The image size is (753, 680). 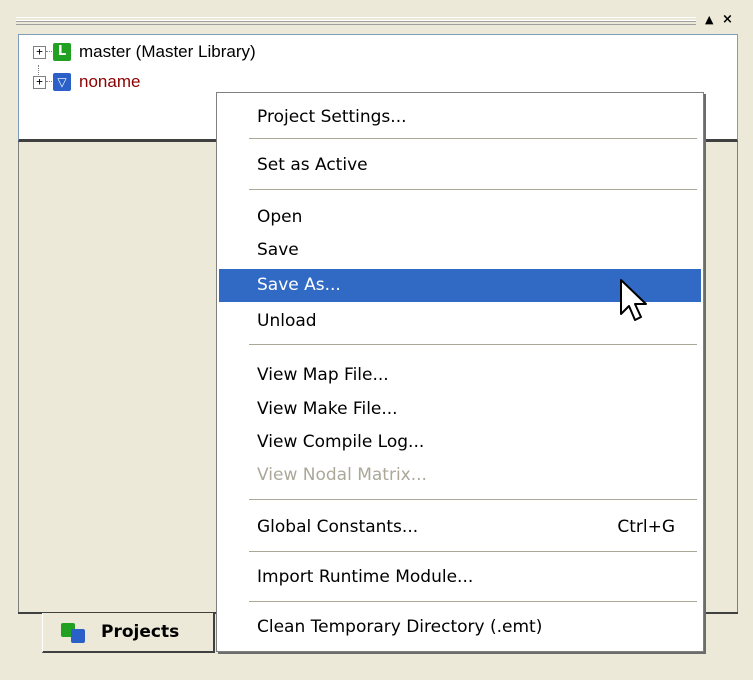 What do you see at coordinates (646, 527) in the screenshot?
I see `shortcut-label: Ctrl+G` at bounding box center [646, 527].